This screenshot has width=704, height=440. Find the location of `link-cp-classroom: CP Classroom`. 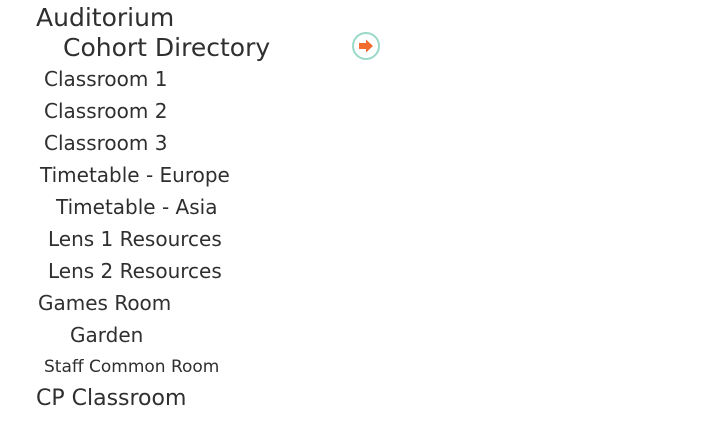

link-cp-classroom: CP Classroom is located at coordinates (111, 399).